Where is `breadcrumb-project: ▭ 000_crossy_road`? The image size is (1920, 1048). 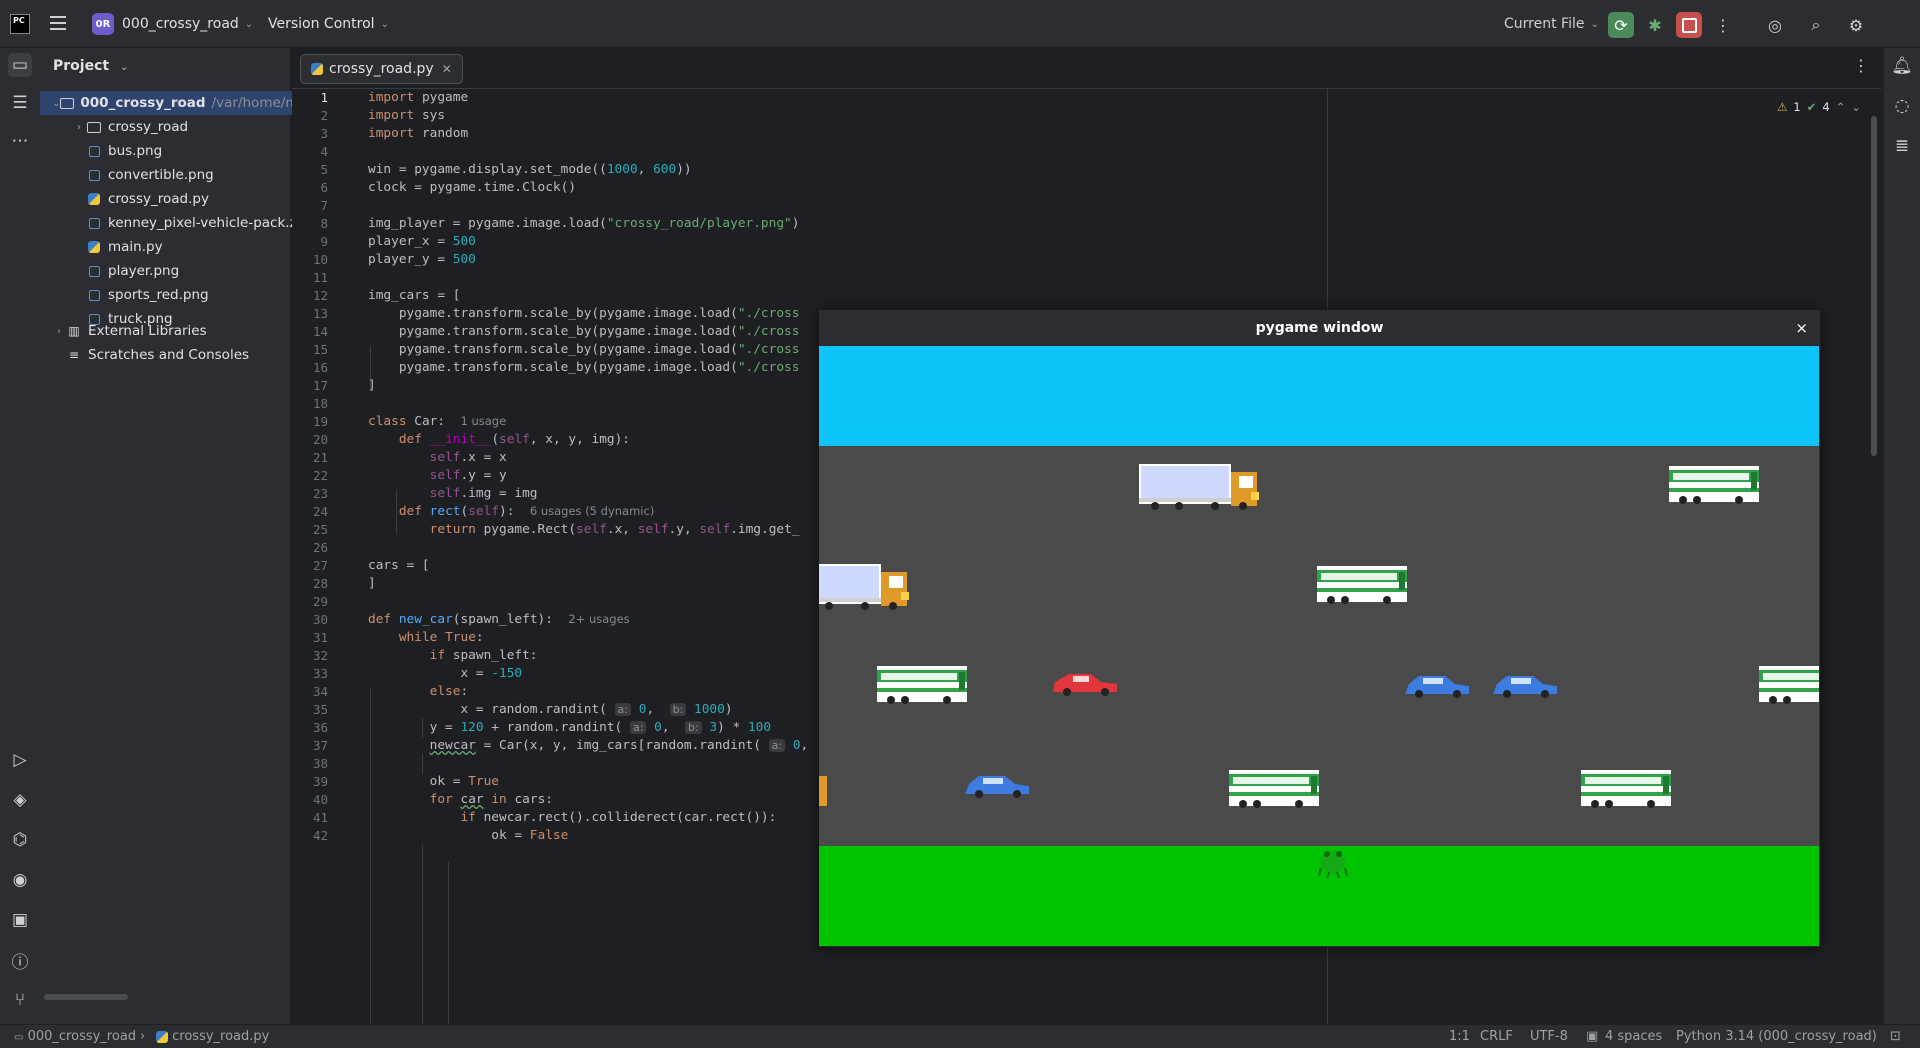
breadcrumb-project: ▭ 000_crossy_road is located at coordinates (75, 1036).